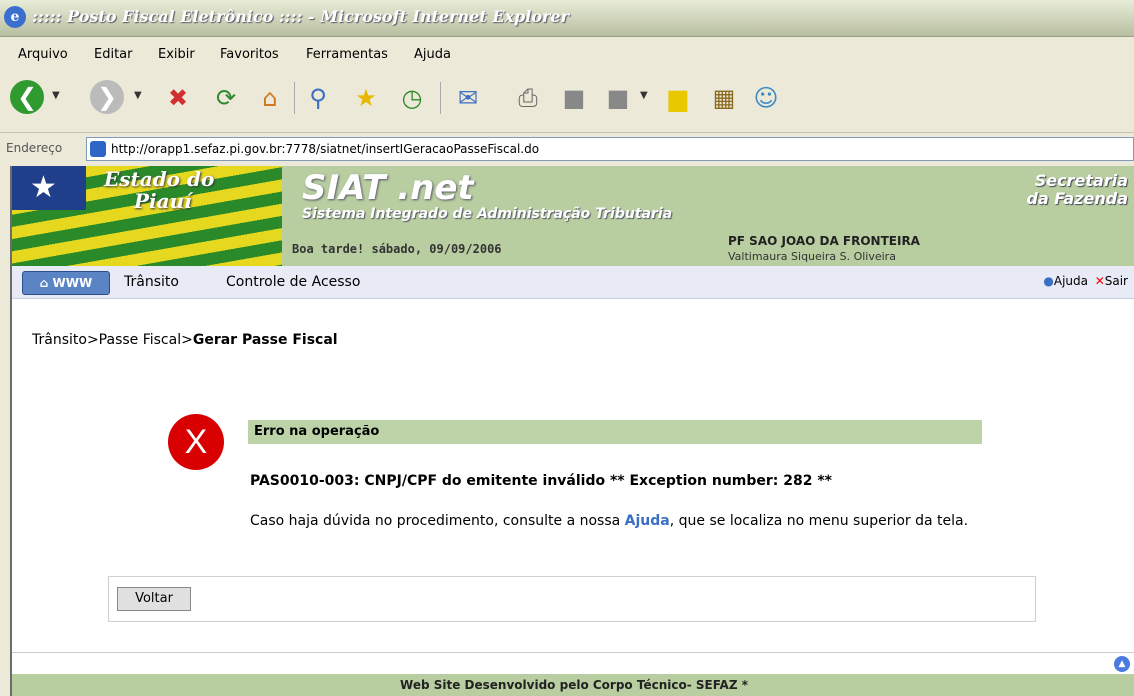 This screenshot has height=696, width=1134. I want to click on system-title: SIAT .net, so click(388, 188).